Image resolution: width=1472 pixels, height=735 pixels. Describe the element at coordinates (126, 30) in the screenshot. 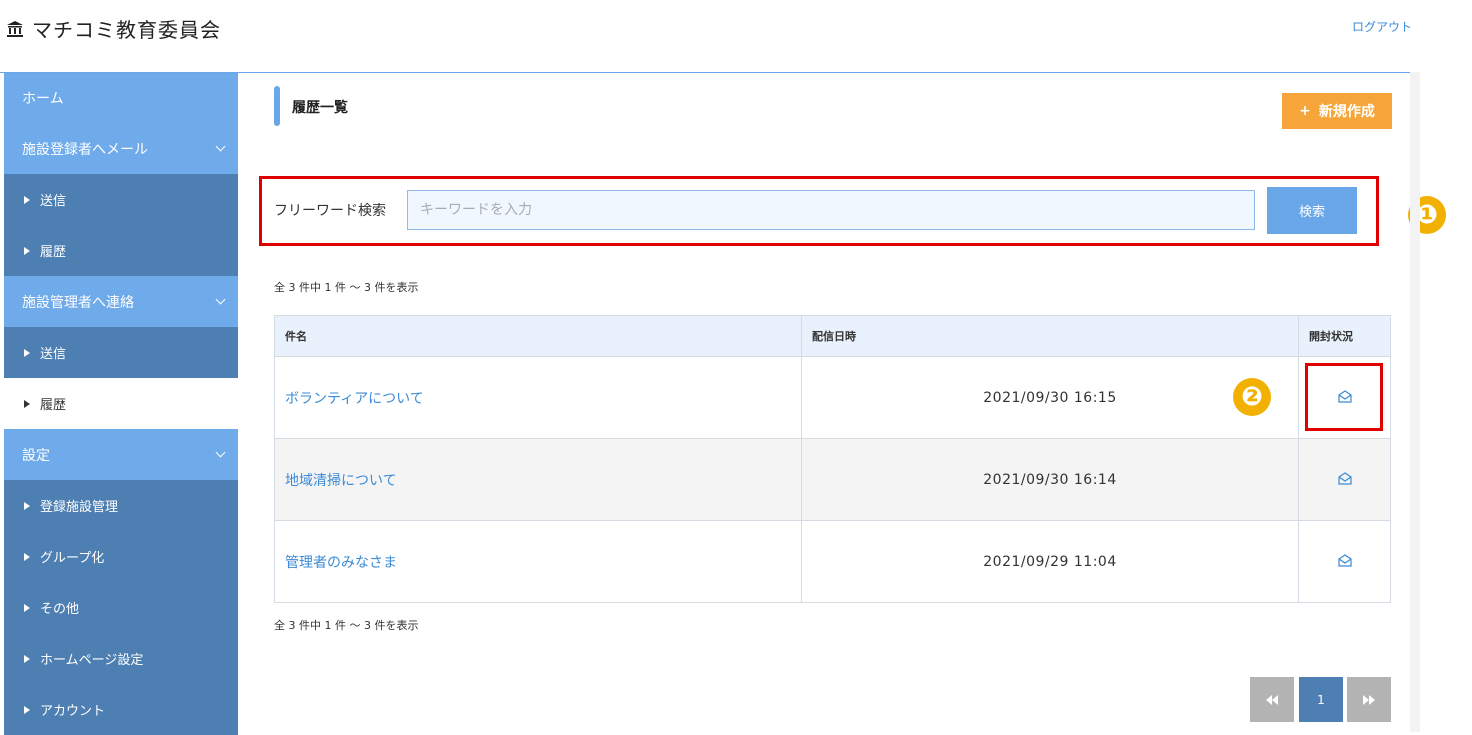

I see `brand-title: マチコミ教育委員会` at that location.